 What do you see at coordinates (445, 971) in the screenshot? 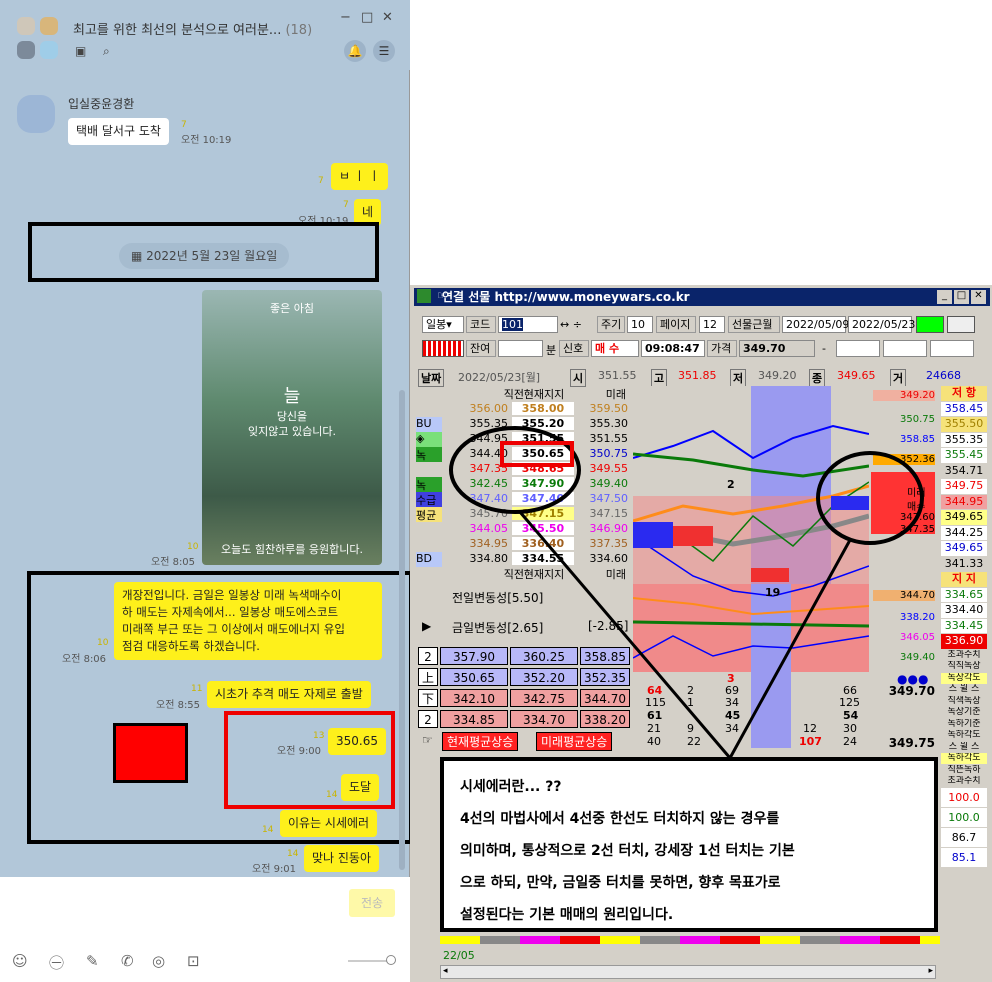
I see `scroll-left-icon: ◂` at bounding box center [445, 971].